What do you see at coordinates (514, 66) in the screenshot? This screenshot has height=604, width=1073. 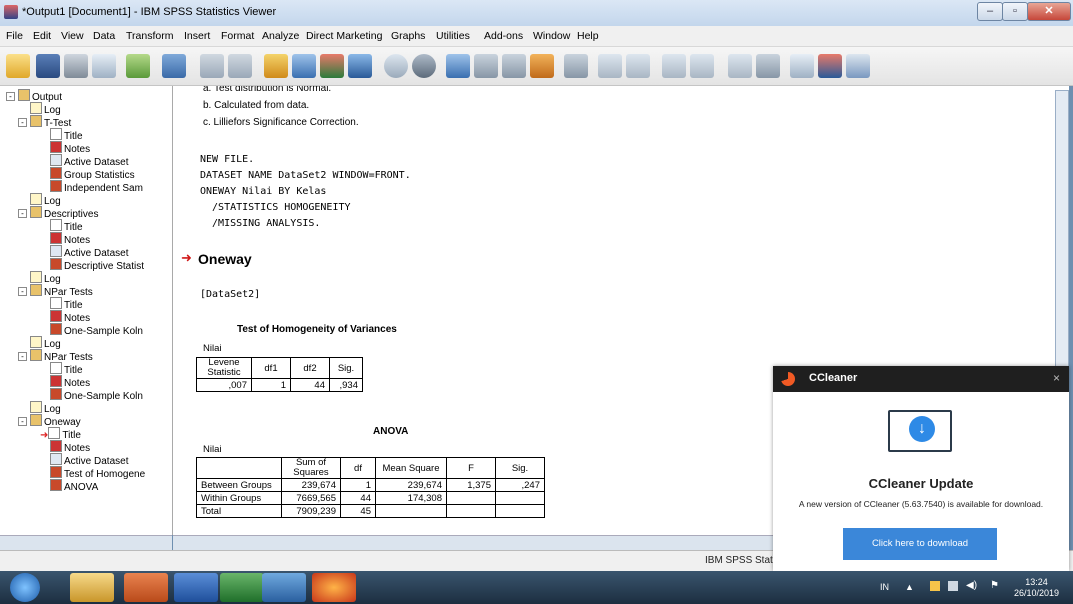 I see `insert-heading-icon` at bounding box center [514, 66].